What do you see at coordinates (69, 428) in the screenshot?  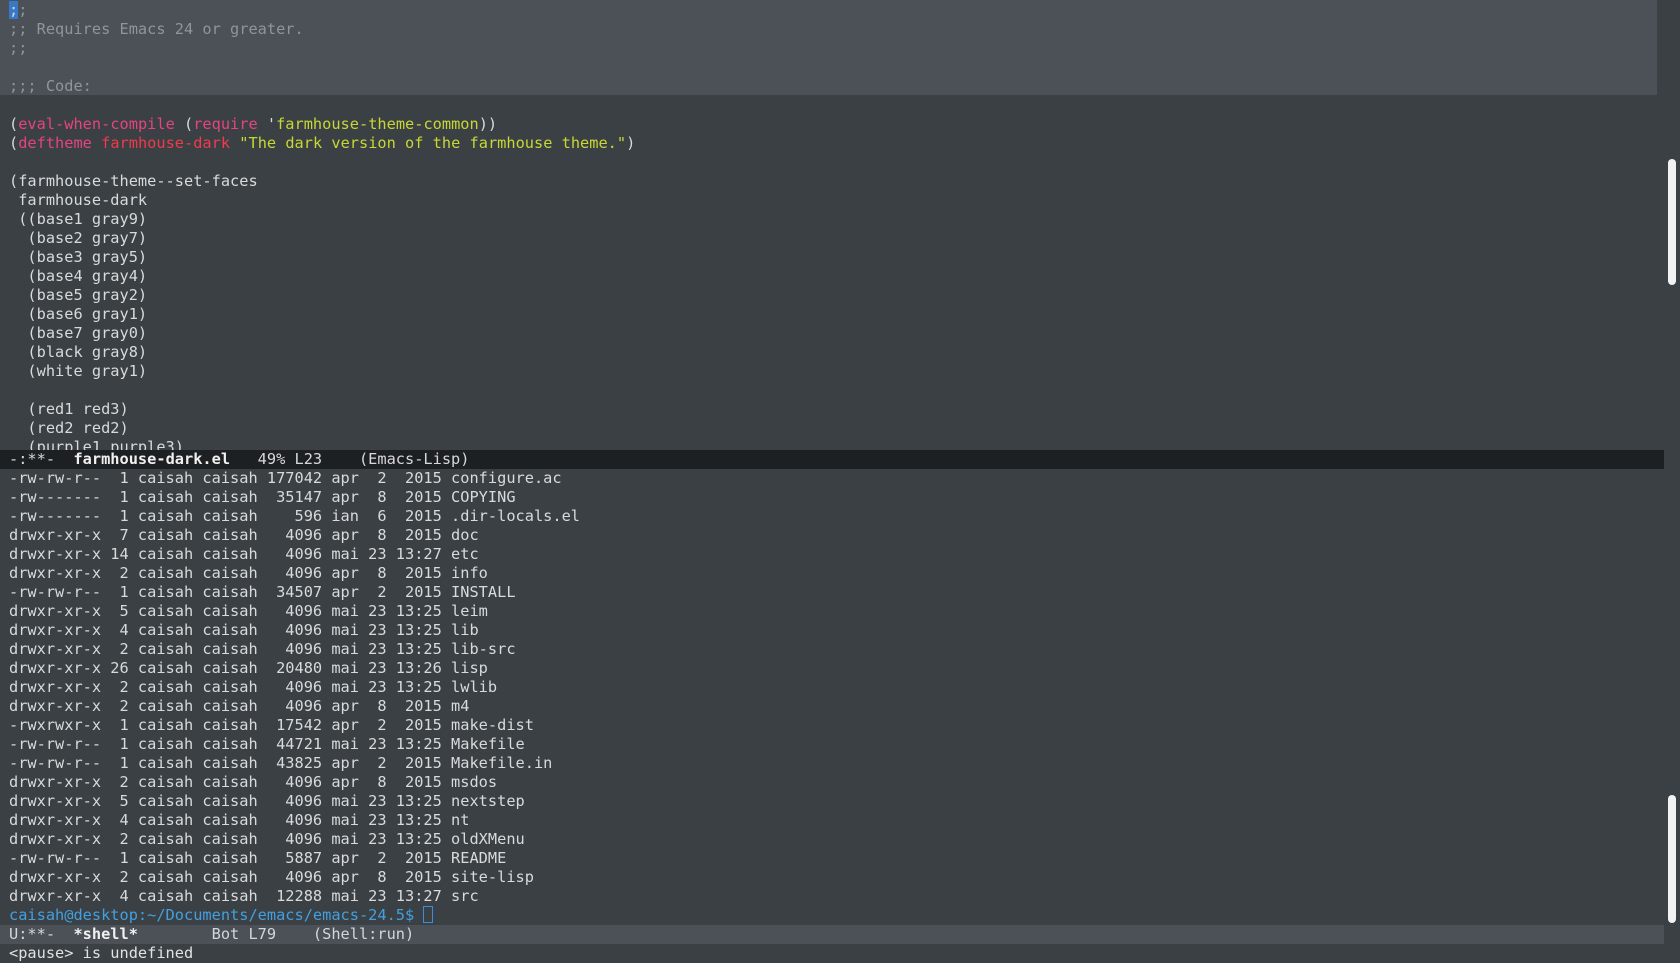 I see `code-line: (red2 red2)` at bounding box center [69, 428].